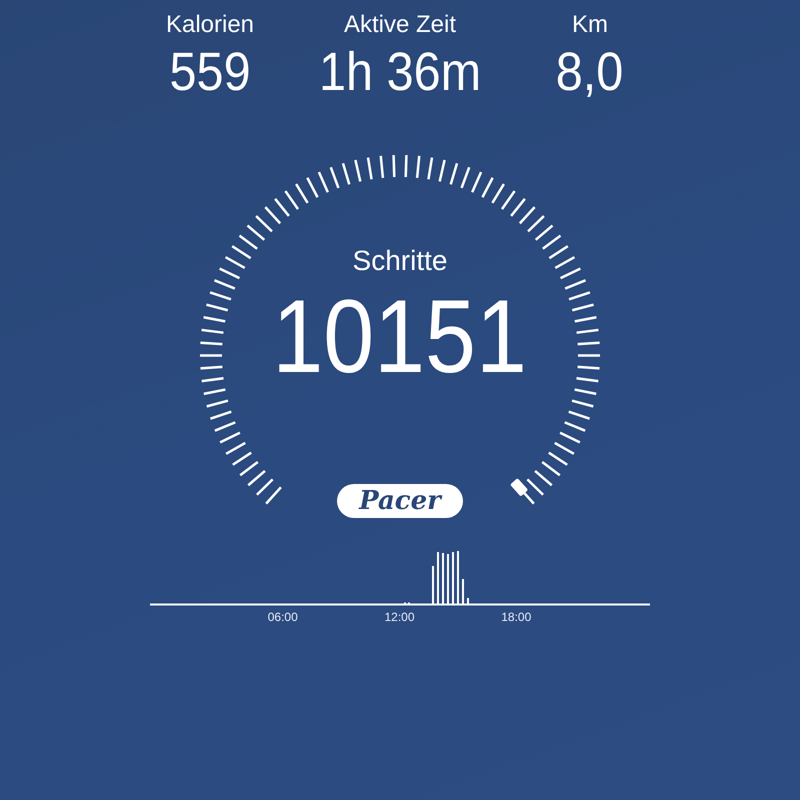 This screenshot has height=800, width=800. What do you see at coordinates (590, 25) in the screenshot?
I see `stat-label: Km` at bounding box center [590, 25].